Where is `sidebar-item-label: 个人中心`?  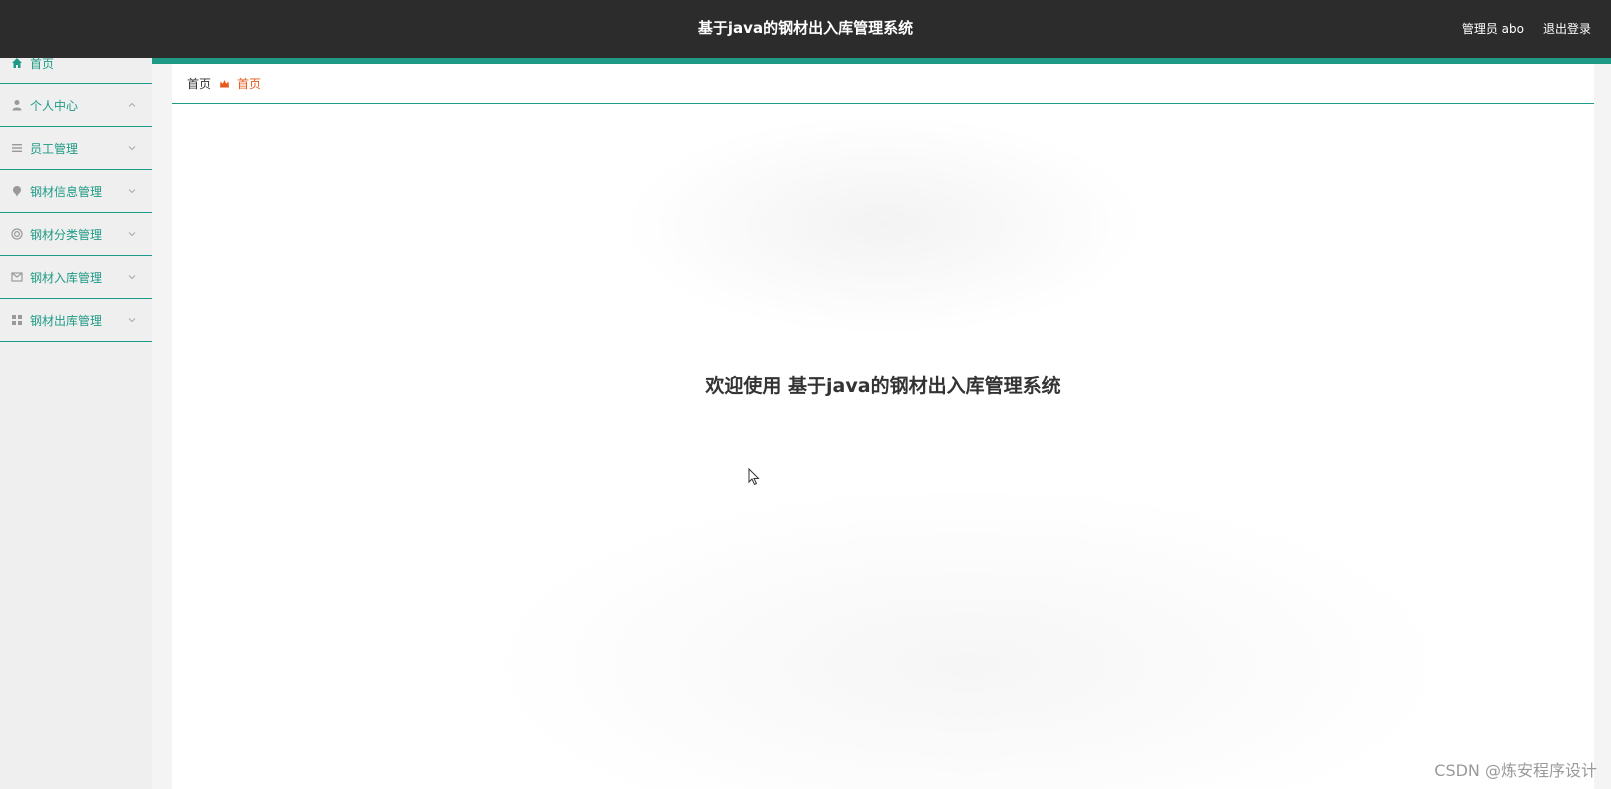
sidebar-item-label: 个人中心 is located at coordinates (54, 105).